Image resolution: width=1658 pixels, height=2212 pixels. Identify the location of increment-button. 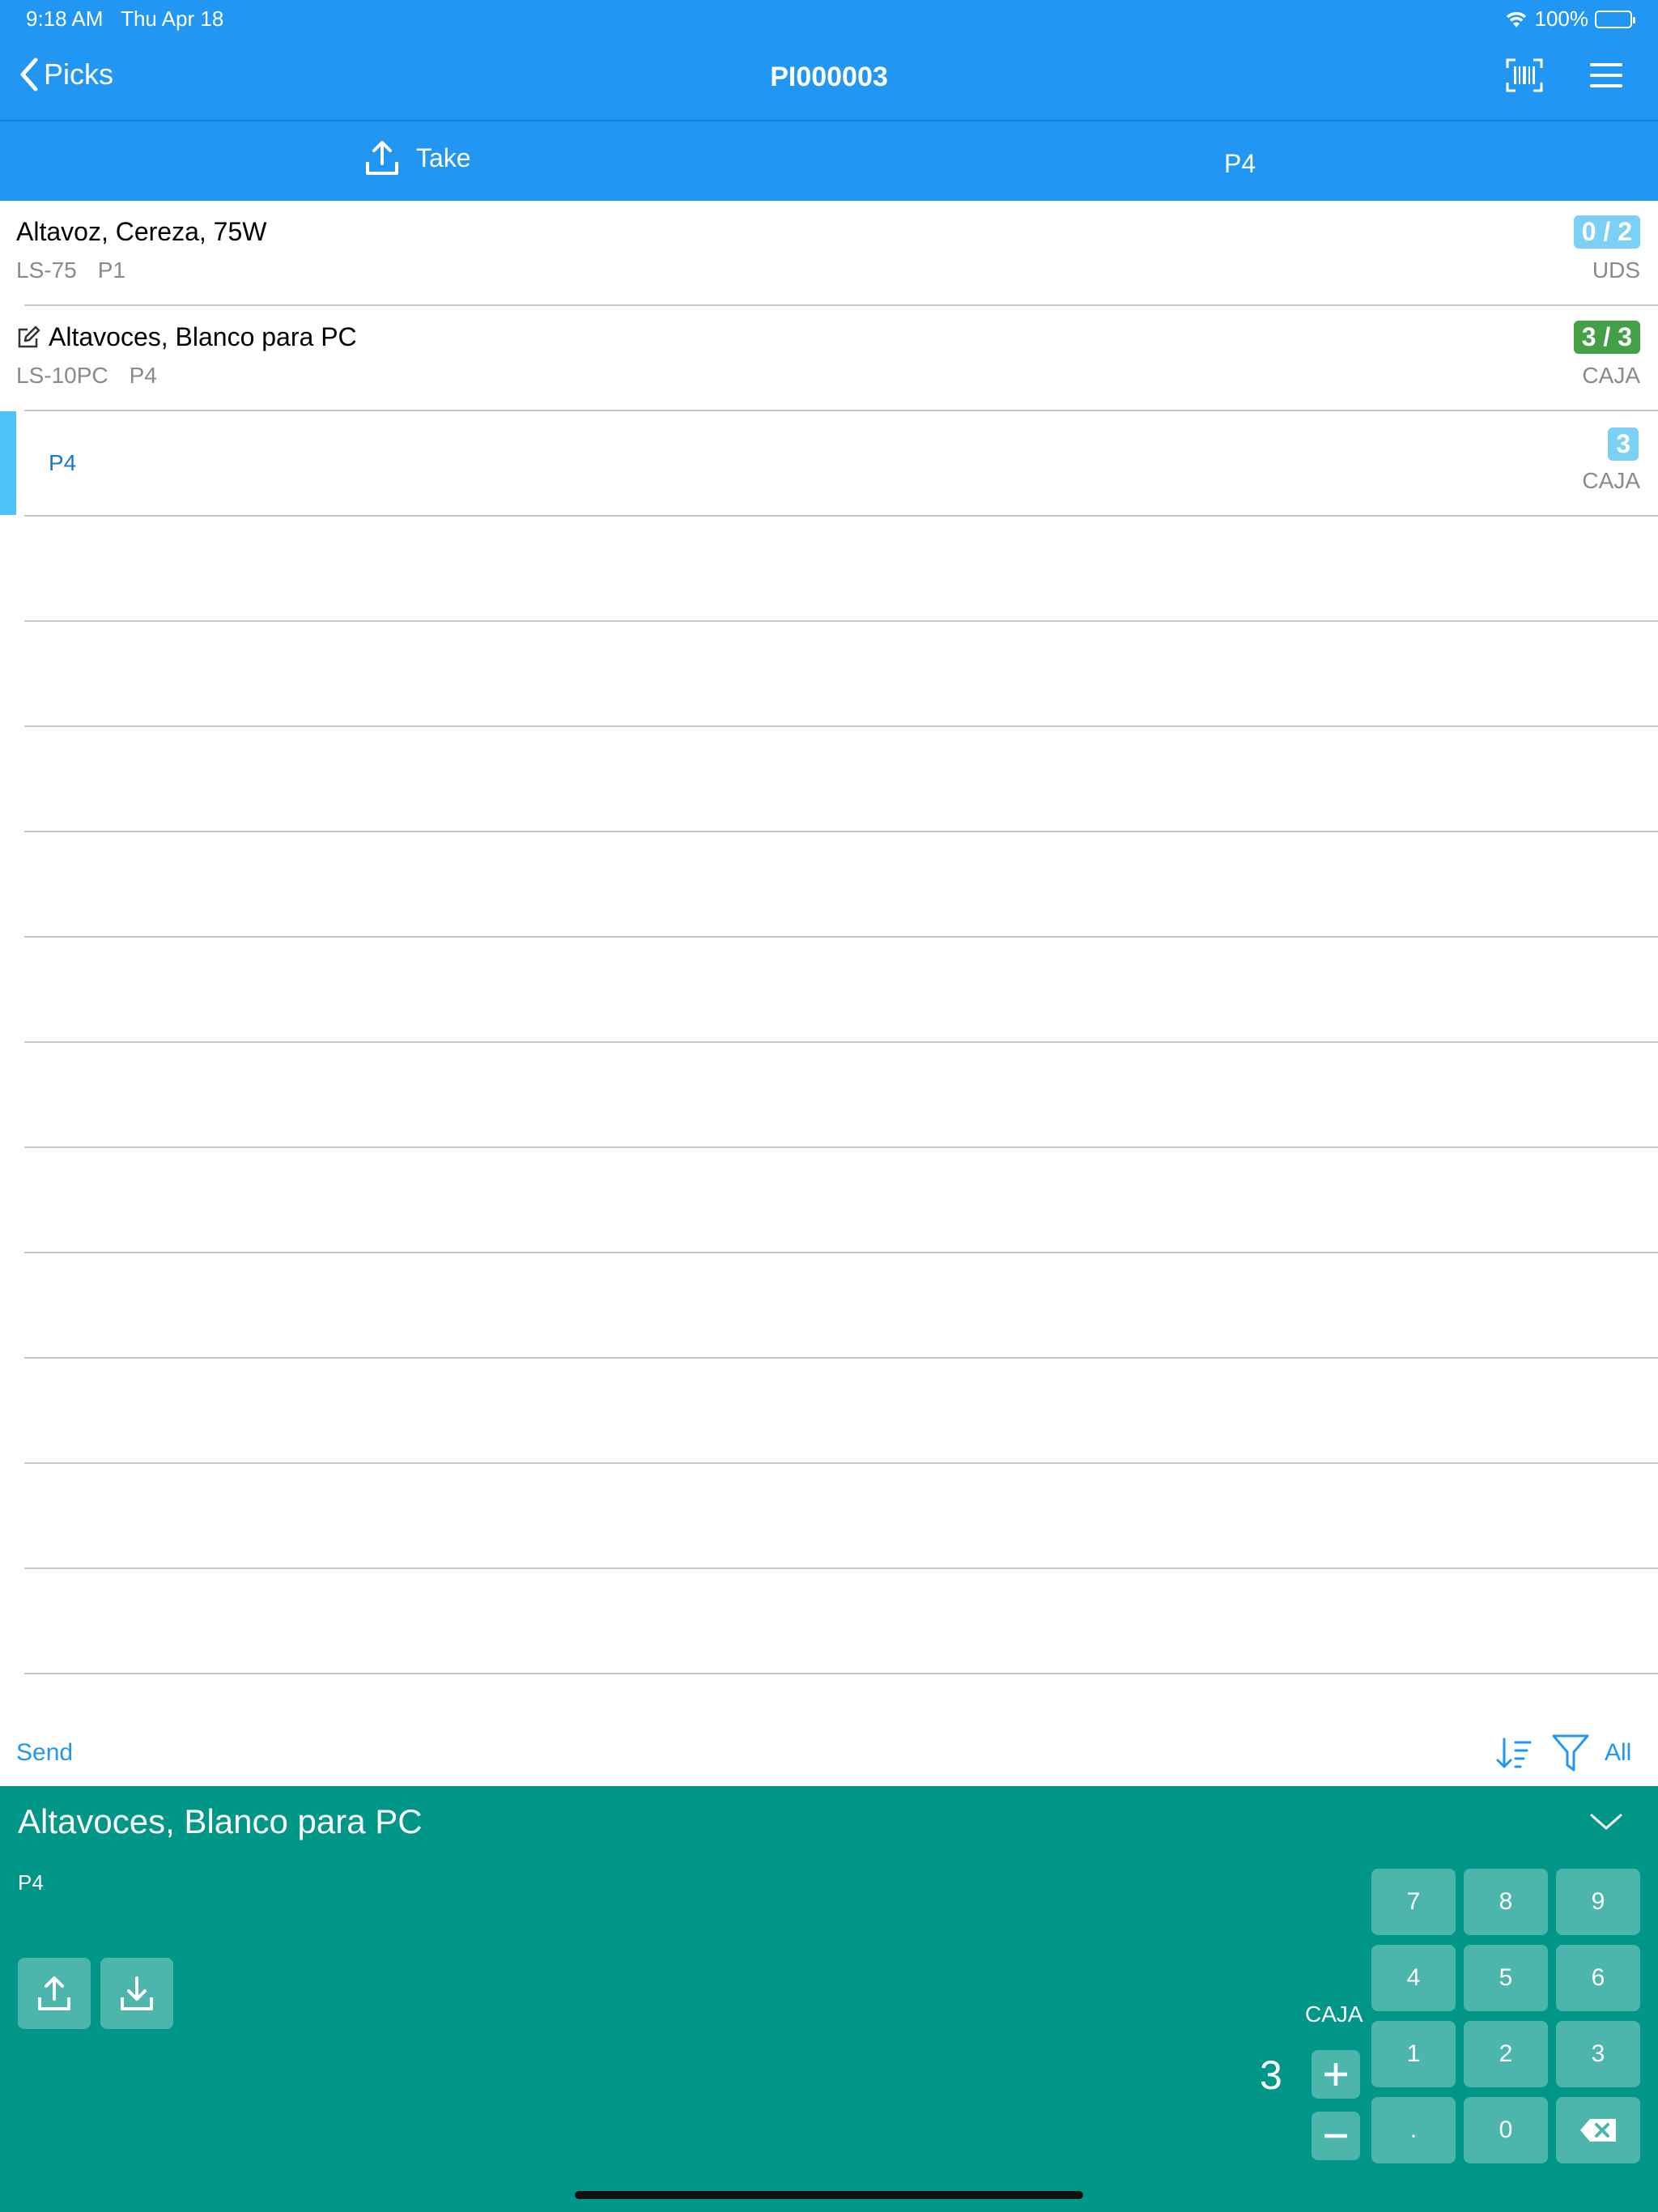
(1336, 2075).